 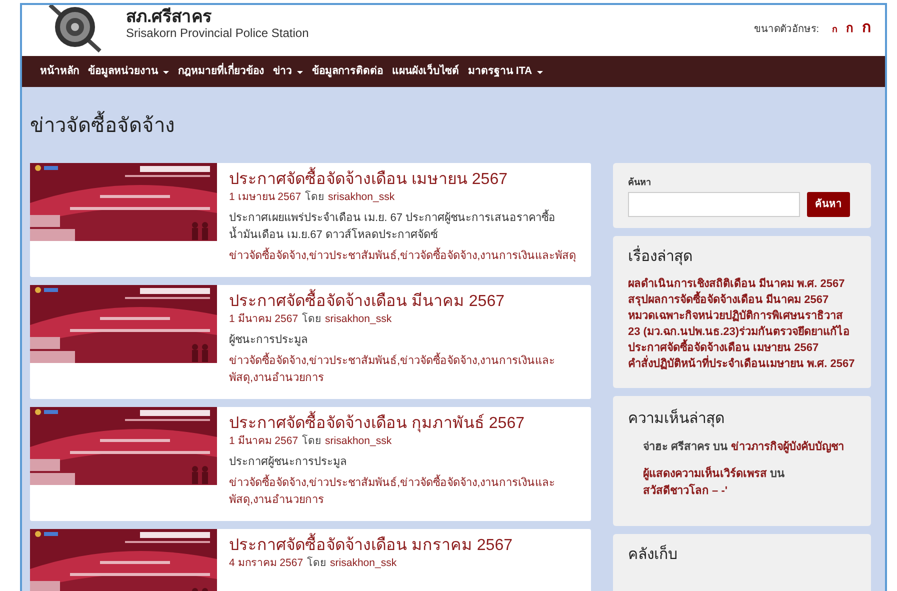 I want to click on widget-heading: ความเห็นล่าสุด, so click(x=677, y=419).